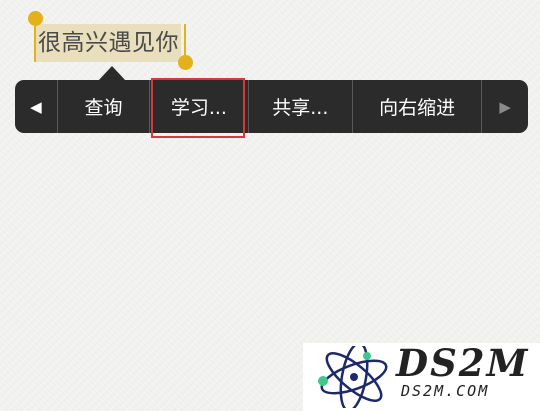 The image size is (540, 411). I want to click on menu-item-lookup: 查询, so click(104, 106).